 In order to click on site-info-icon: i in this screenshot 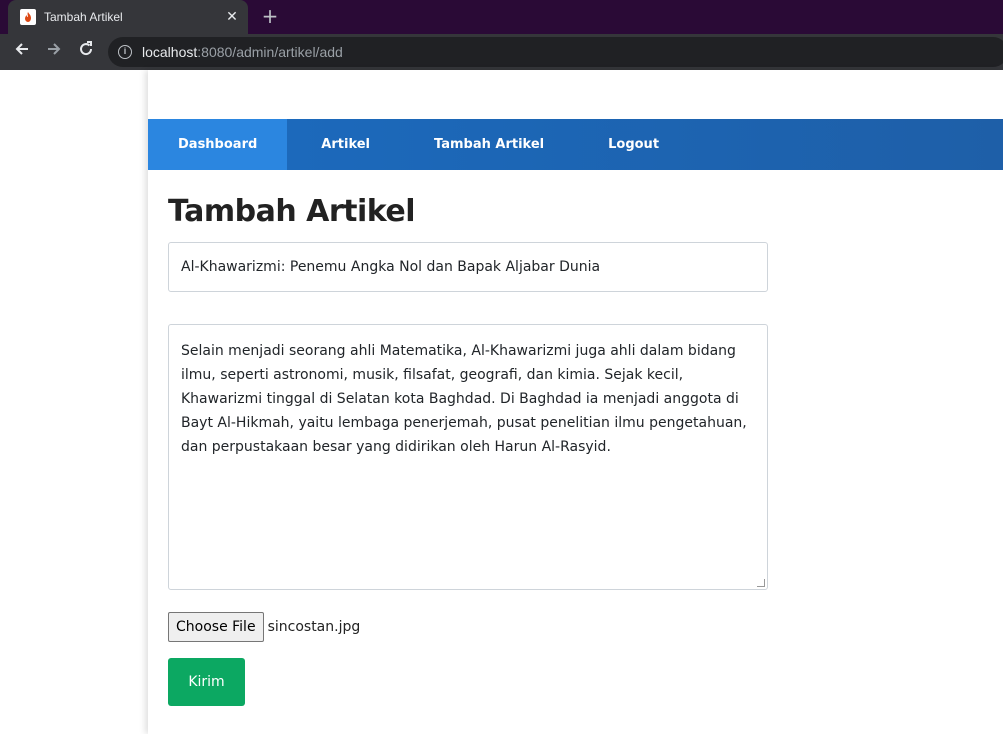, I will do `click(125, 52)`.